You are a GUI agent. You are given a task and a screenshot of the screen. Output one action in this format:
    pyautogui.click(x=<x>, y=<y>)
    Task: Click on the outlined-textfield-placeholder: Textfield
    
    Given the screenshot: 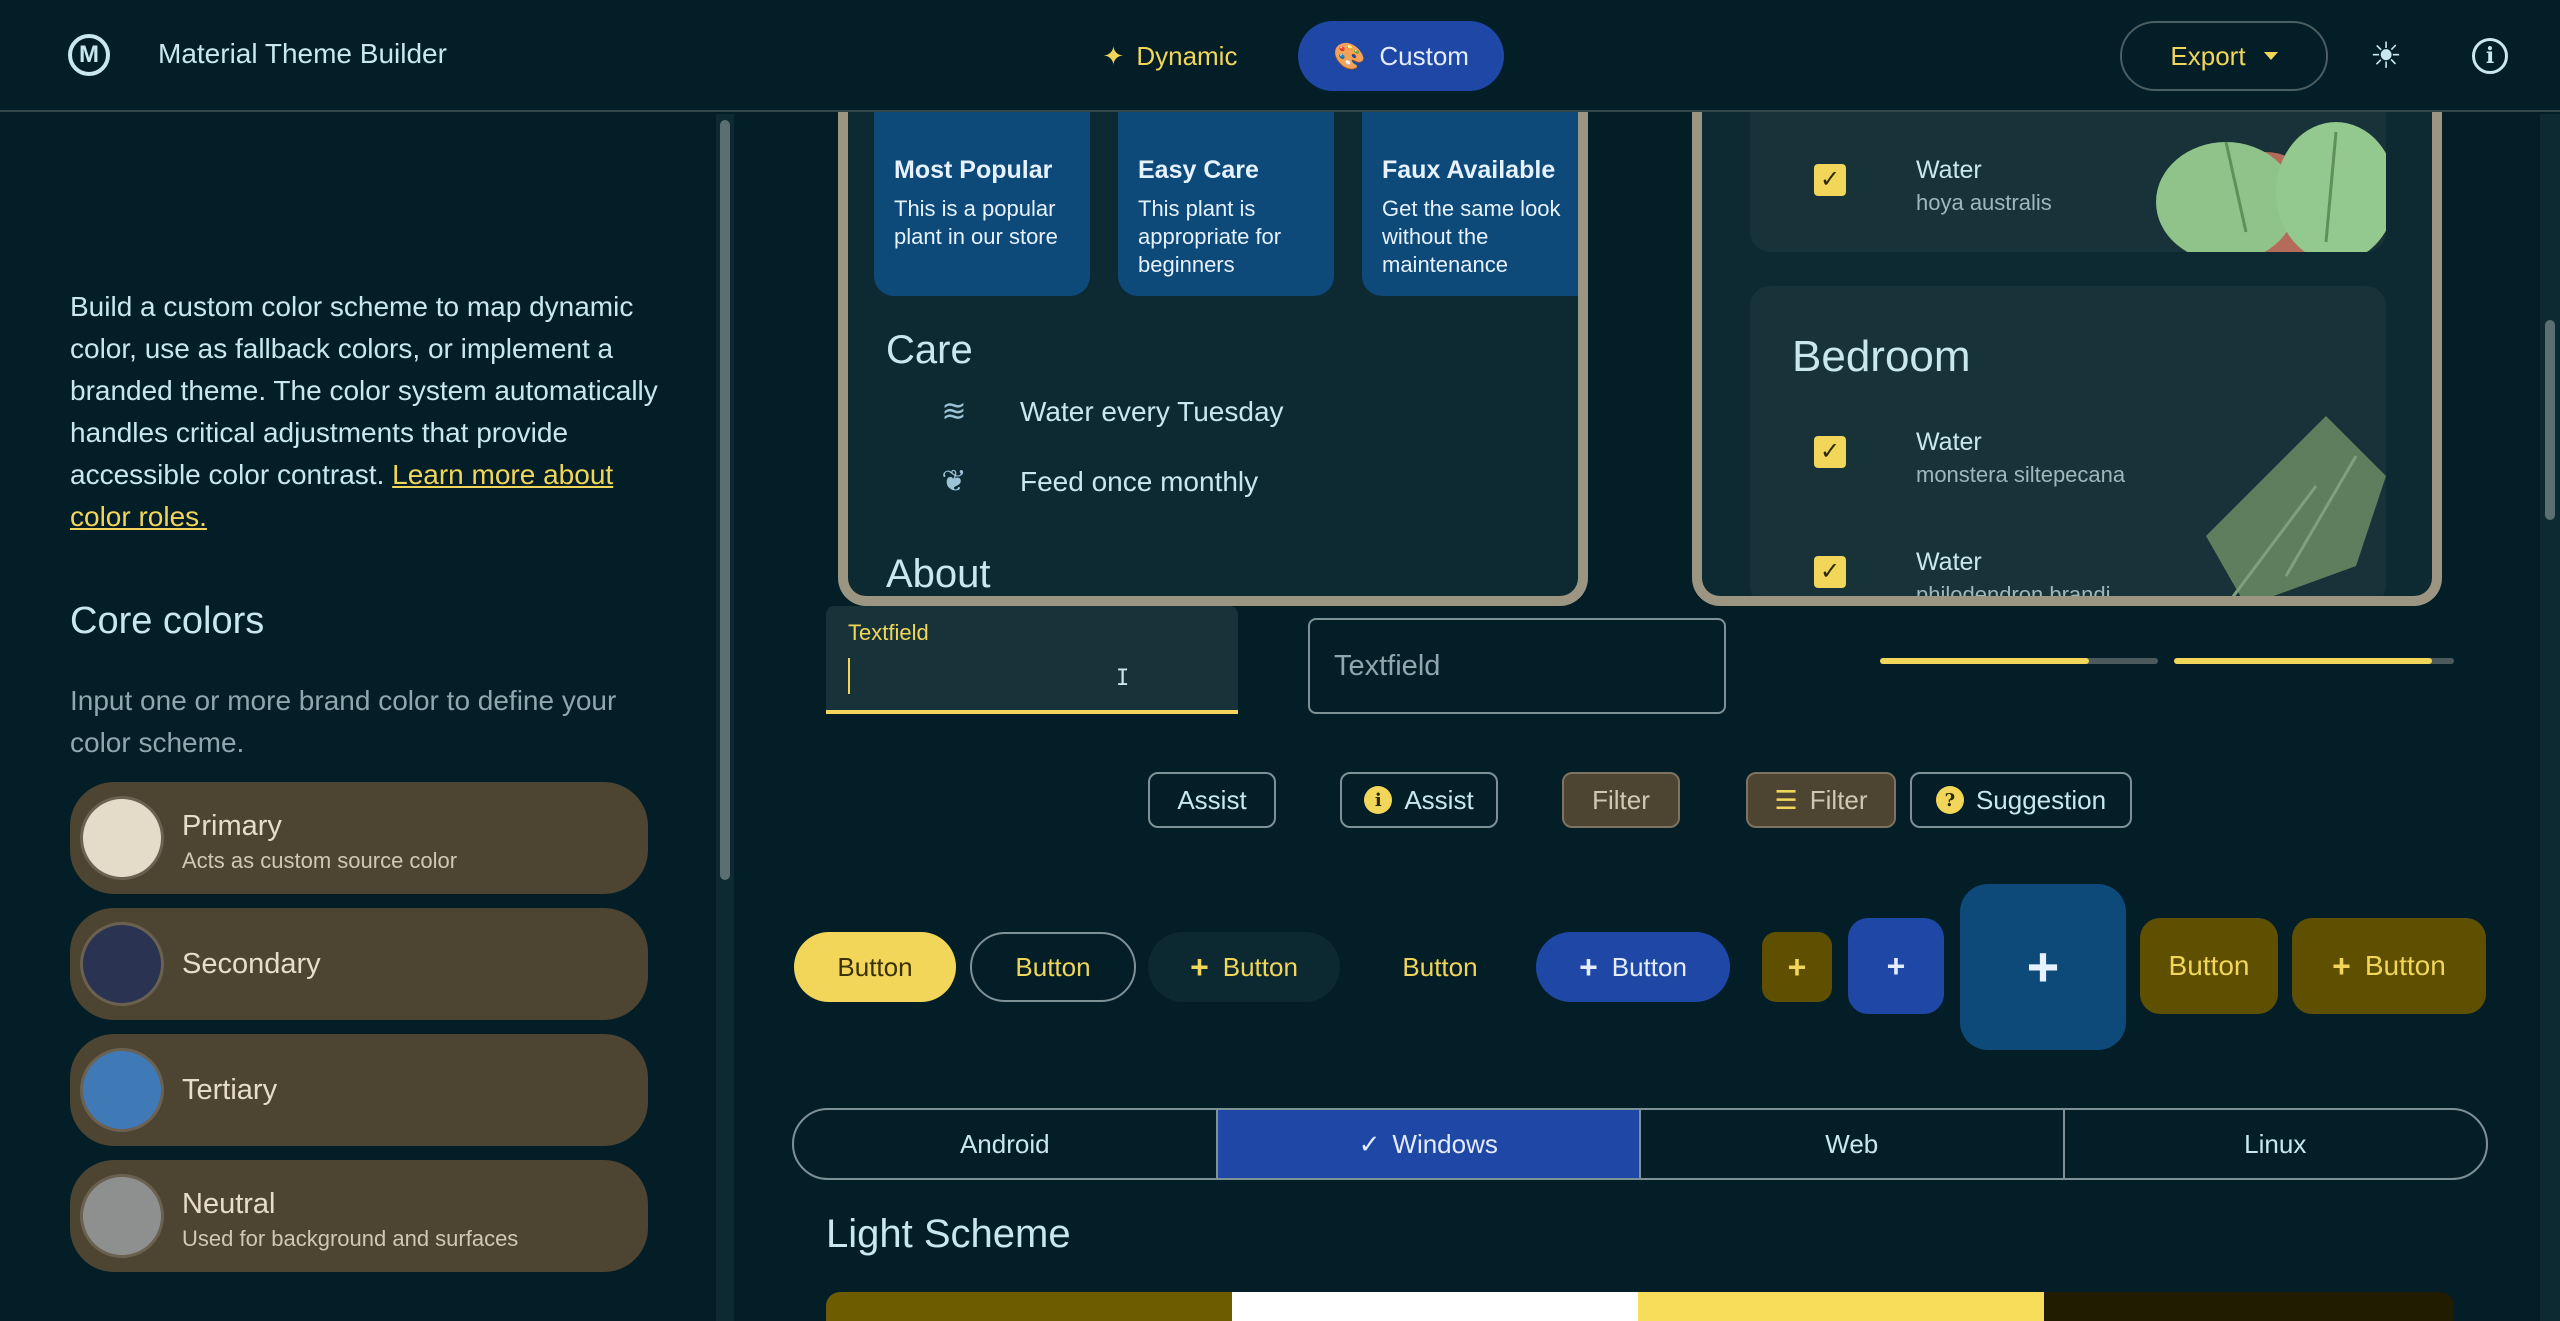 What is the action you would take?
    pyautogui.click(x=1387, y=666)
    